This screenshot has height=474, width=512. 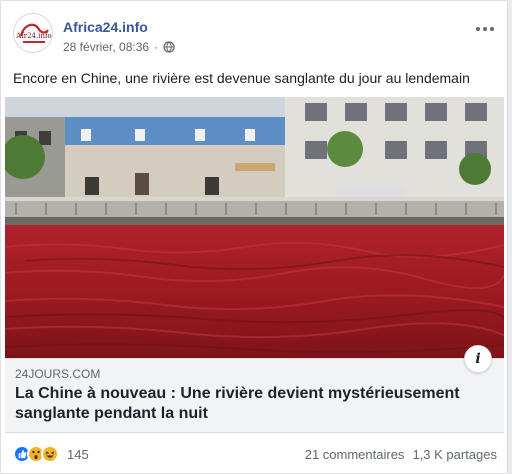 I want to click on avatar-logo-text: Afr24.info, so click(x=33, y=36).